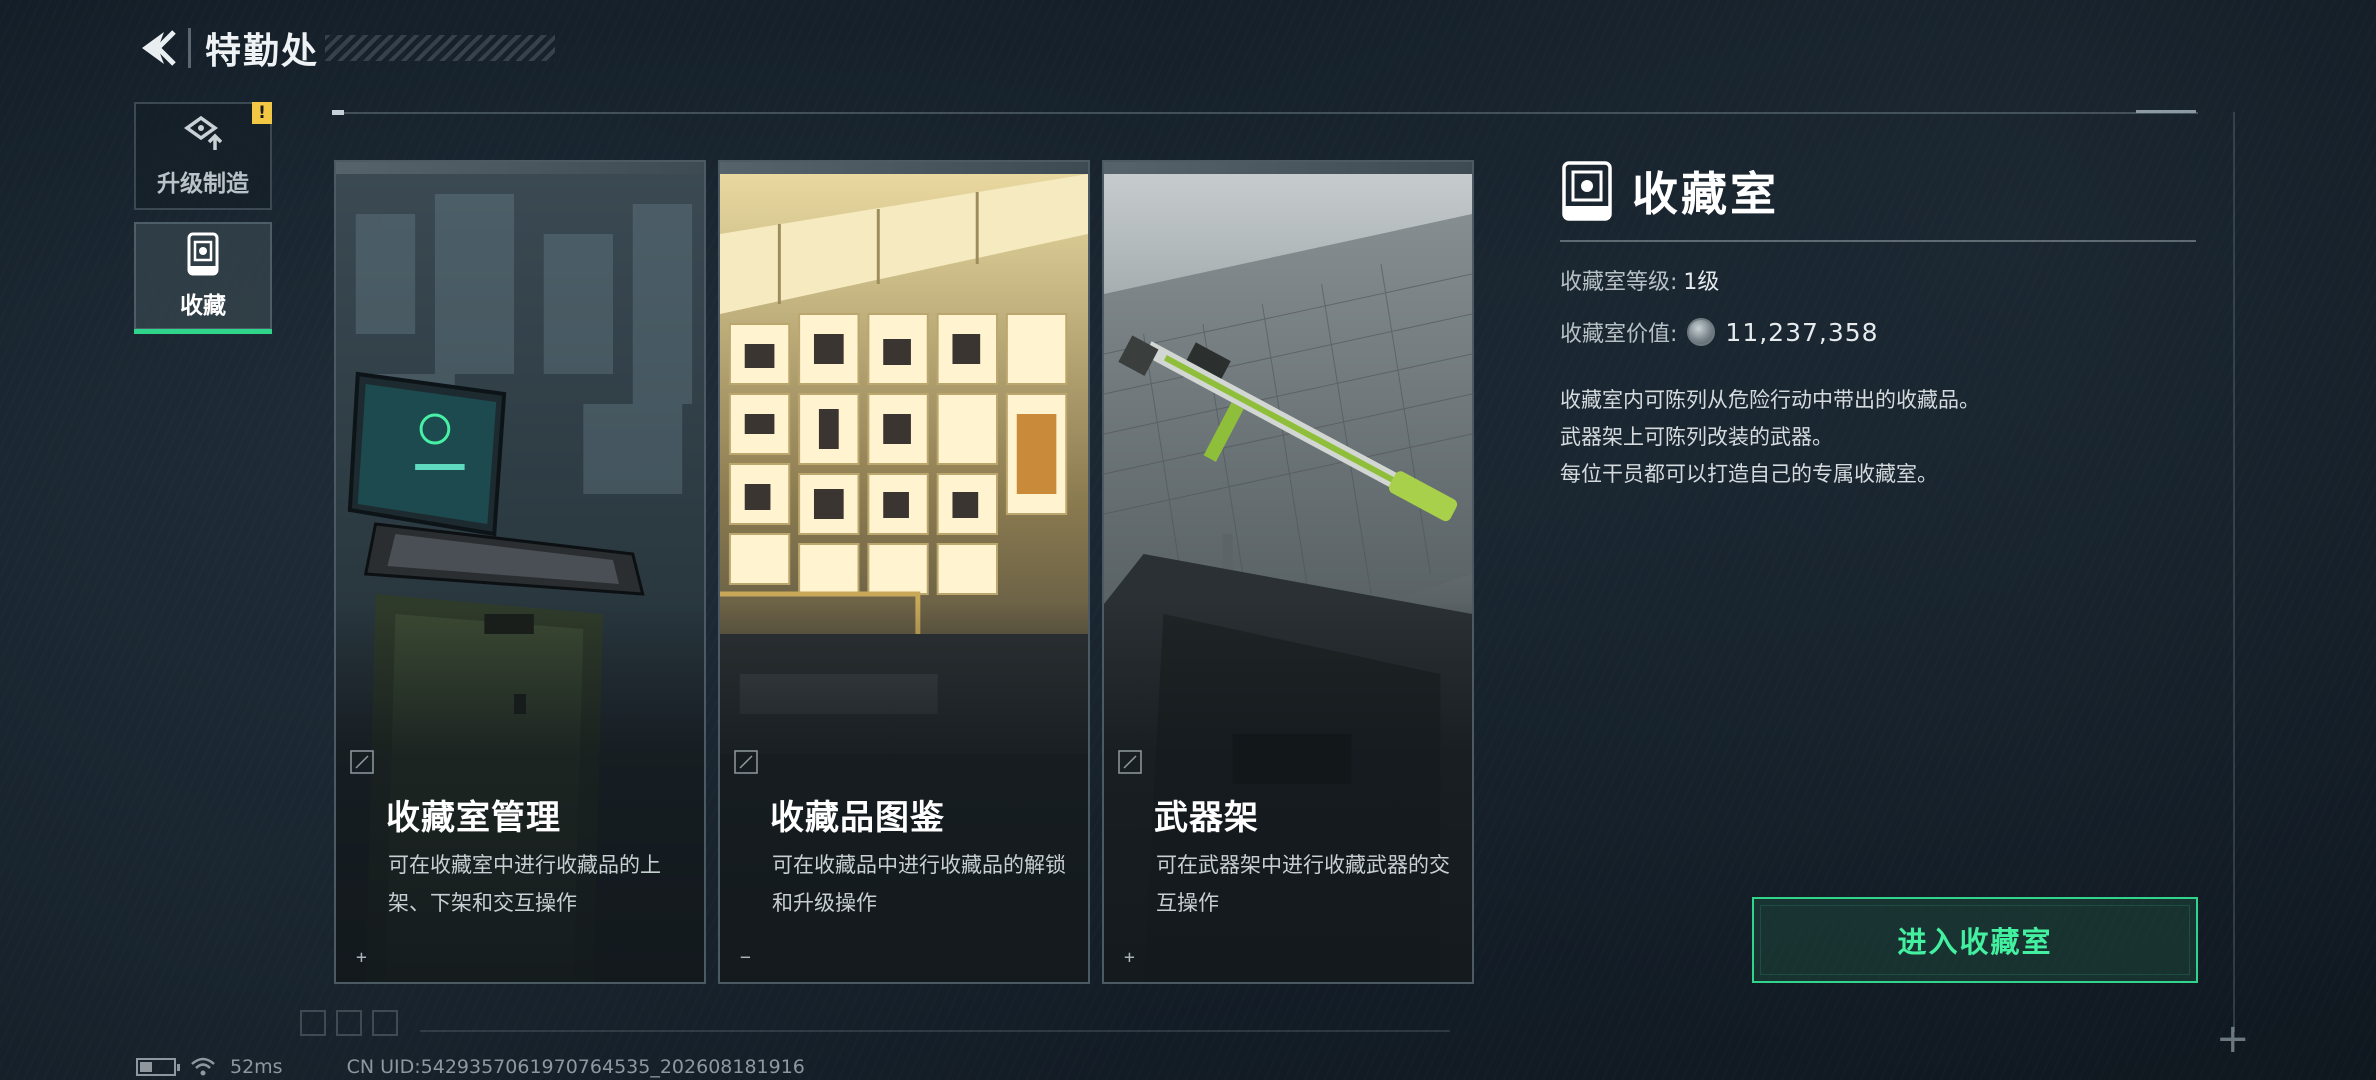  I want to click on side-nav: ! 升级制造 收藏, so click(203, 222).